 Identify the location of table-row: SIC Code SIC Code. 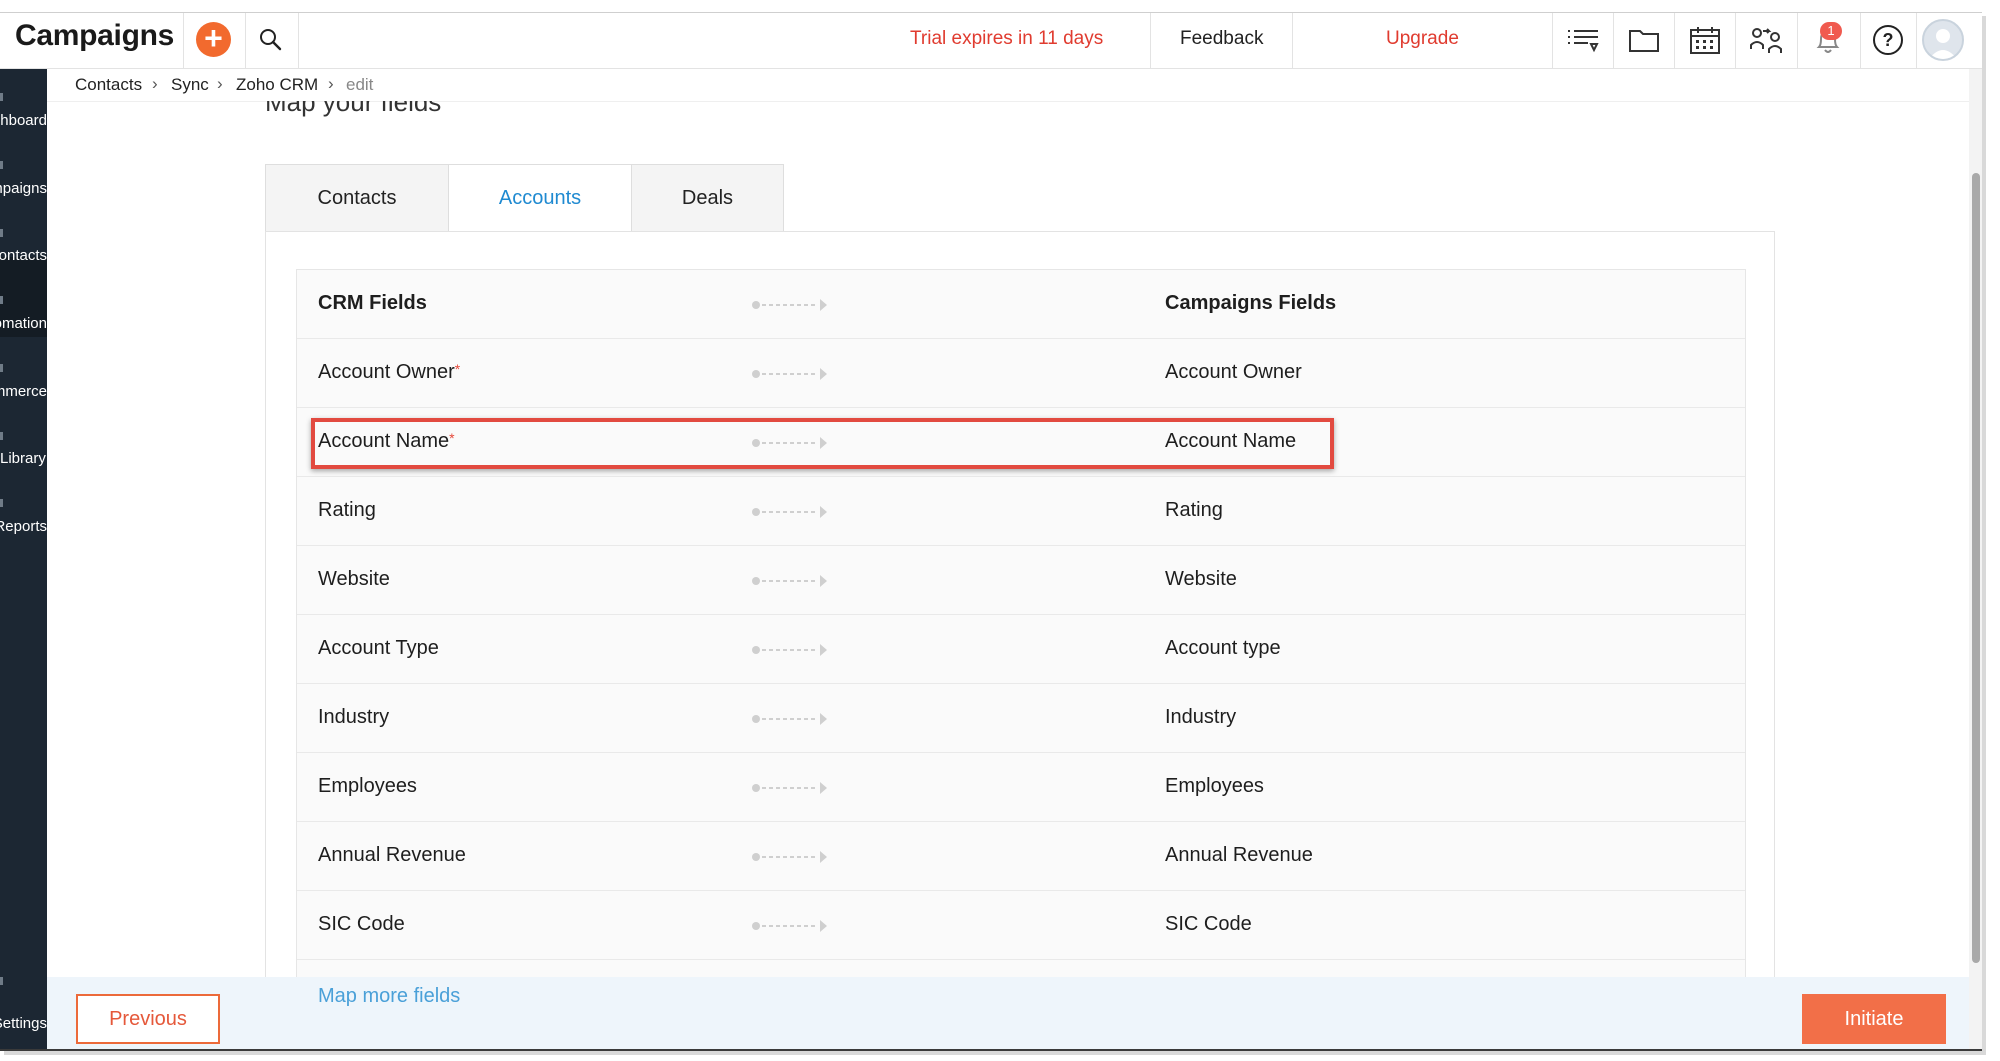
(1021, 925).